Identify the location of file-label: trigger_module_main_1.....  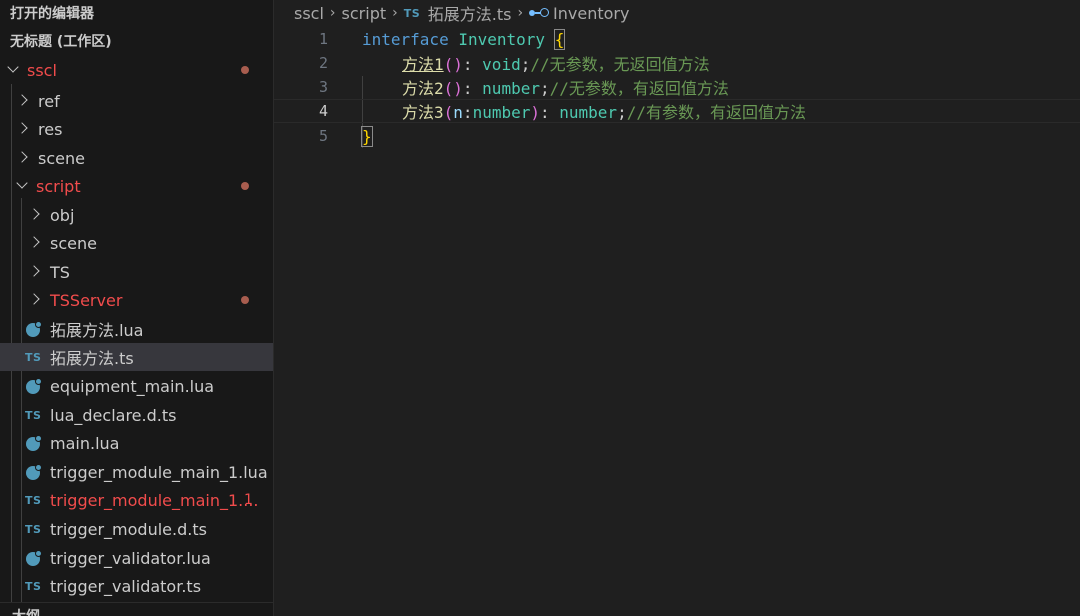
(154, 500).